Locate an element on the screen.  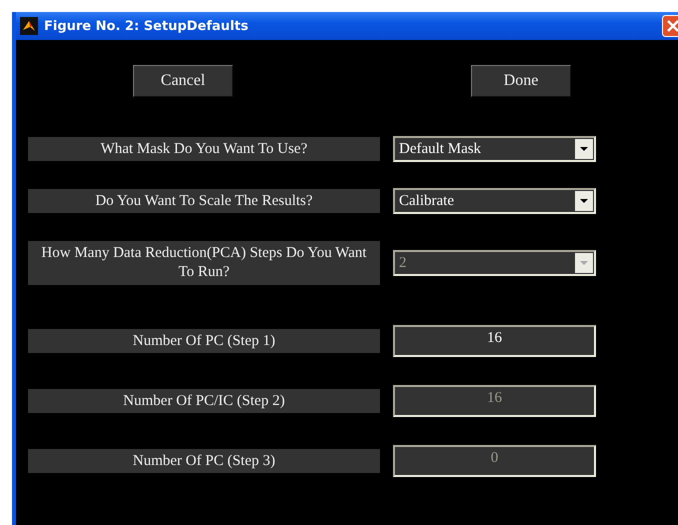
input-field: 16 is located at coordinates (494, 341).